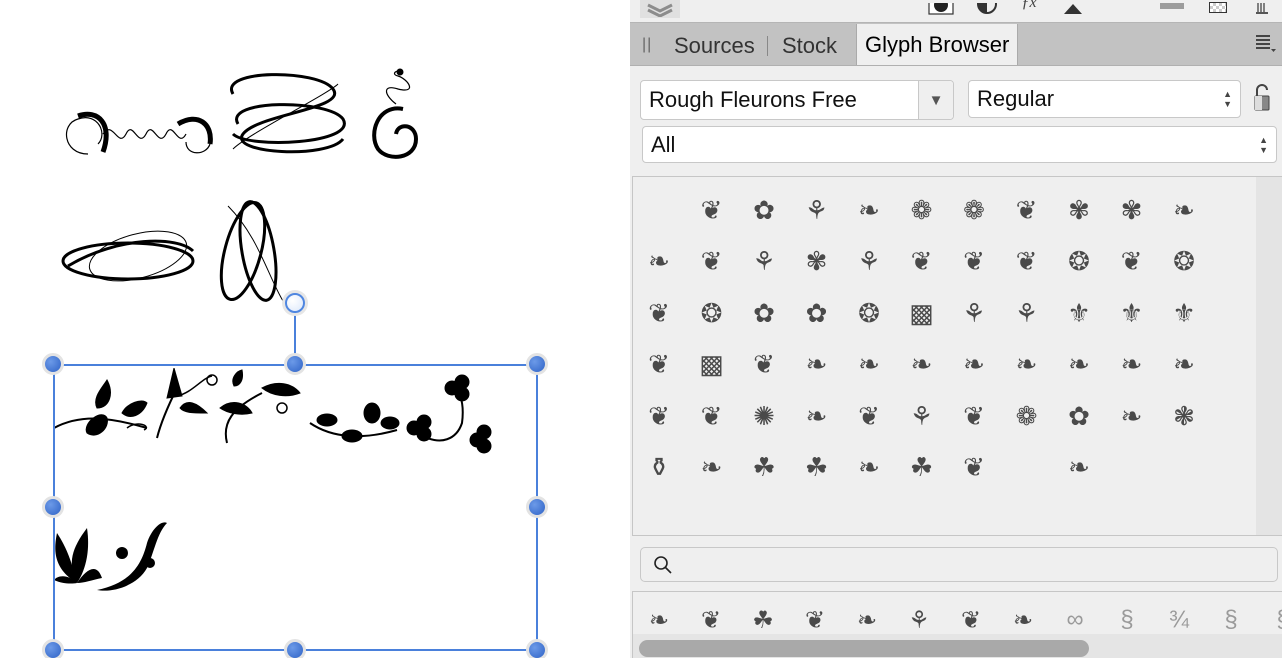  Describe the element at coordinates (973, 566) in the screenshot. I see `glyph-search-input` at that location.